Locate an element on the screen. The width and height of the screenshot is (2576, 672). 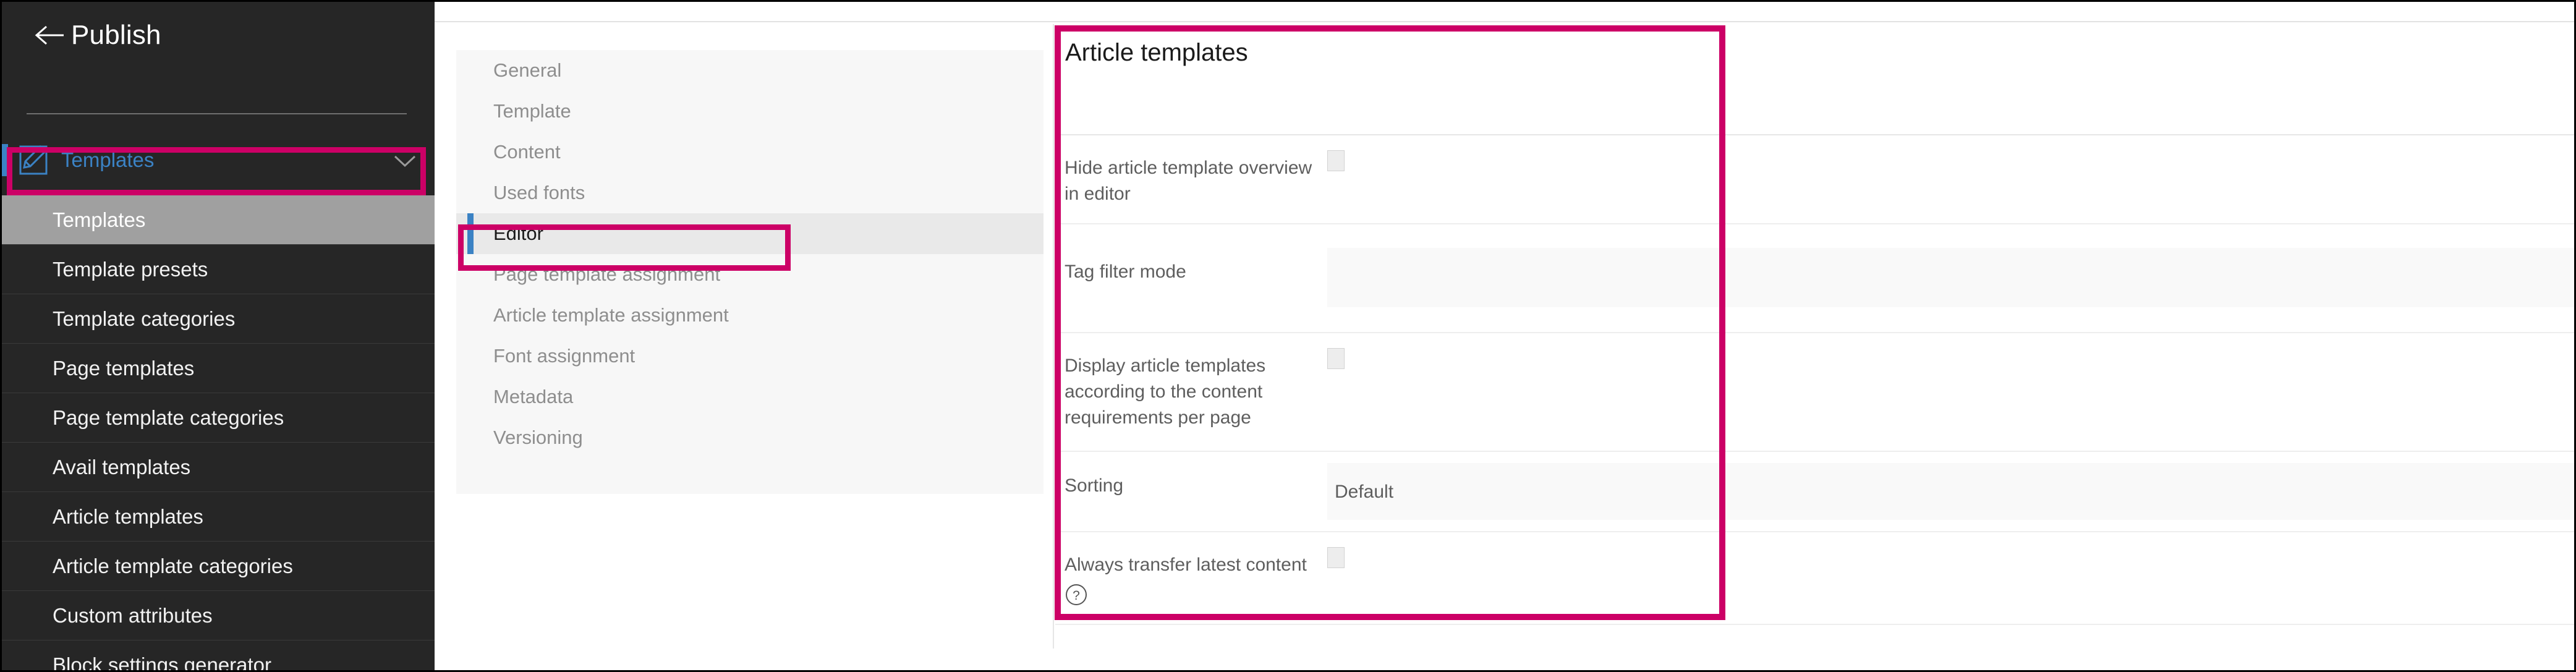
field-control: Default is located at coordinates (1950, 486).